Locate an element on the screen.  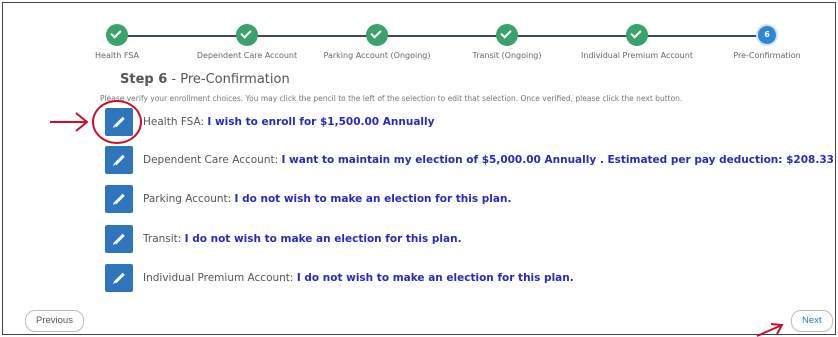
selection-label: Parking Account: is located at coordinates (189, 199).